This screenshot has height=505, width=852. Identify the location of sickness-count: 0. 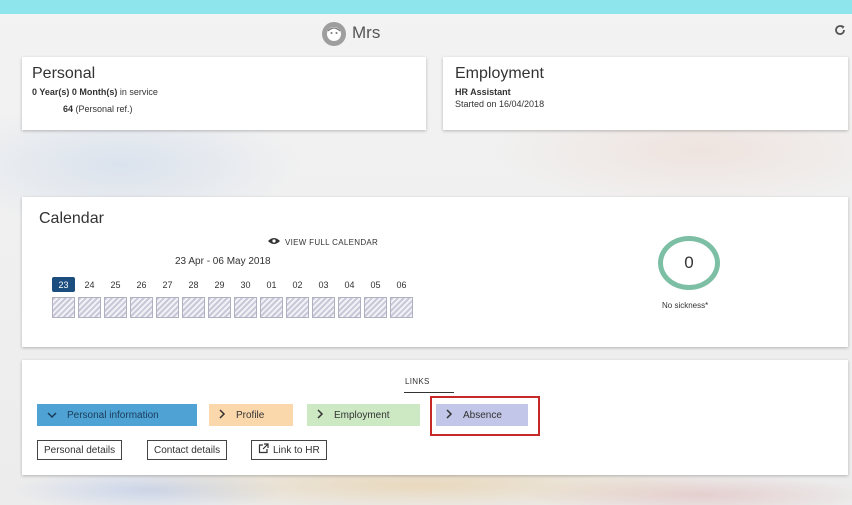
(689, 263).